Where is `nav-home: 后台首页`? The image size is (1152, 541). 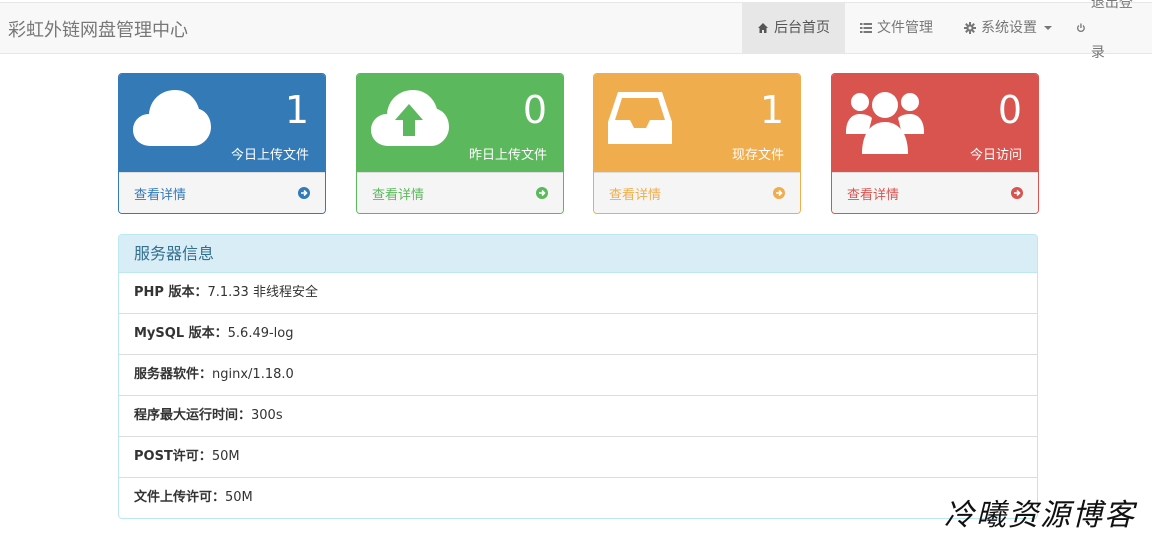
nav-home: 后台首页 is located at coordinates (793, 28).